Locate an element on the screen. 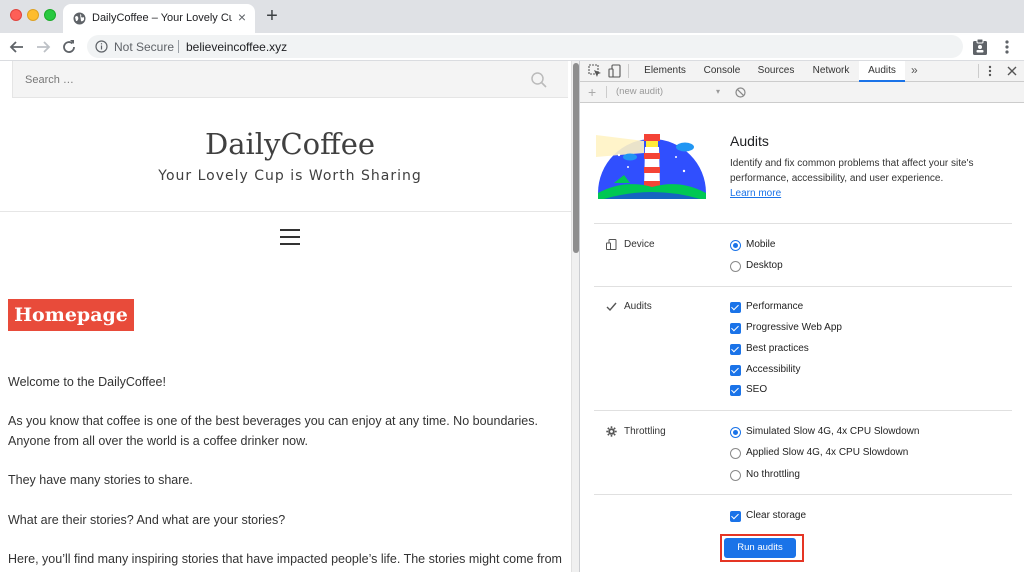 Image resolution: width=1024 pixels, height=572 pixels. throttling-section-label: Throttling is located at coordinates (645, 431).